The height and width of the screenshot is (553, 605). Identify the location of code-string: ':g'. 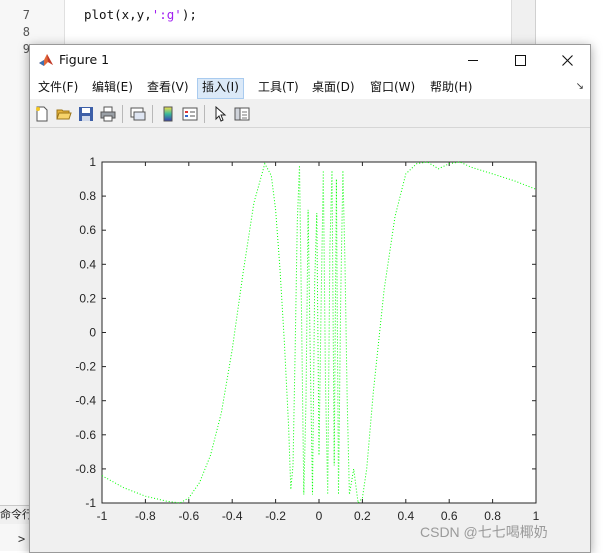
(166, 14).